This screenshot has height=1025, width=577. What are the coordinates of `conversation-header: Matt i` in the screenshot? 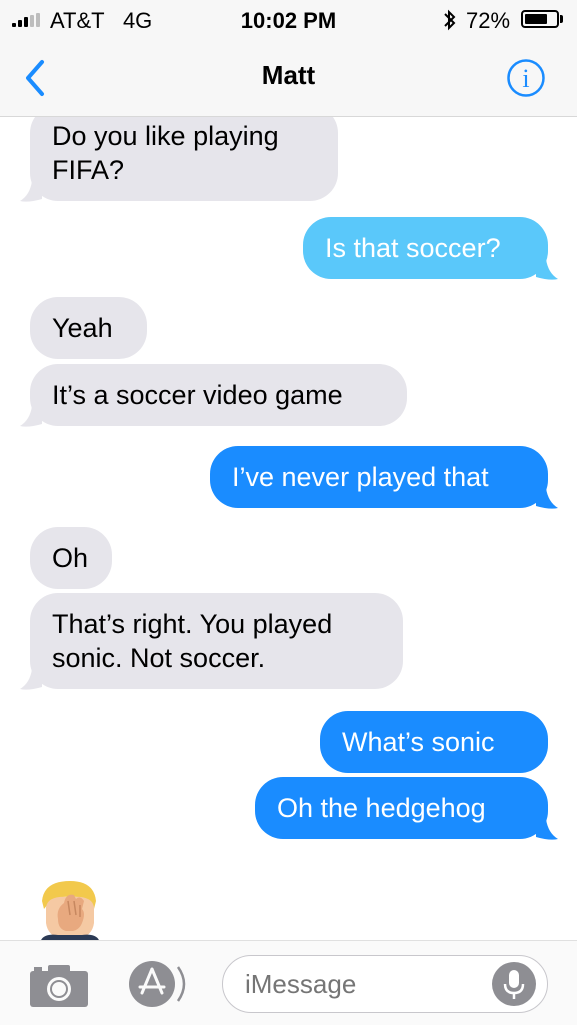 It's located at (288, 78).